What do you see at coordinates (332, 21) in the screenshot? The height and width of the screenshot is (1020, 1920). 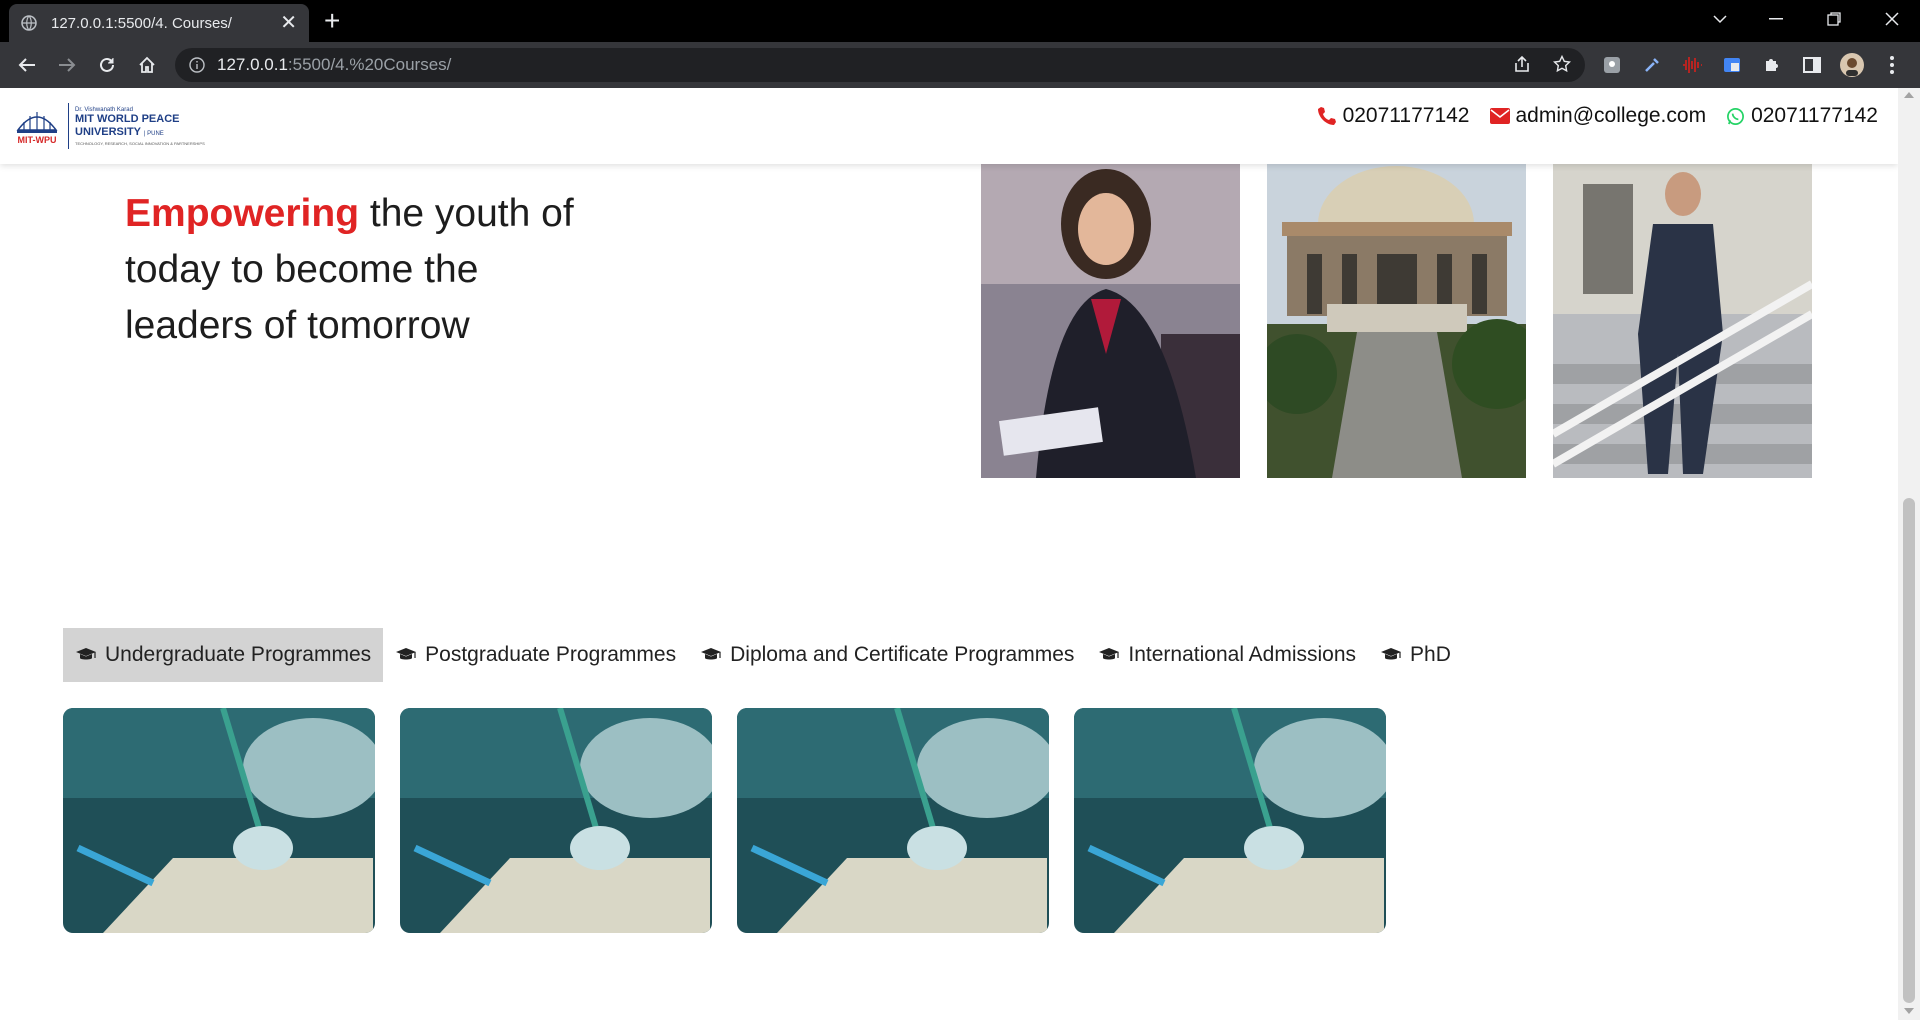 I see `new-tab-button: +` at bounding box center [332, 21].